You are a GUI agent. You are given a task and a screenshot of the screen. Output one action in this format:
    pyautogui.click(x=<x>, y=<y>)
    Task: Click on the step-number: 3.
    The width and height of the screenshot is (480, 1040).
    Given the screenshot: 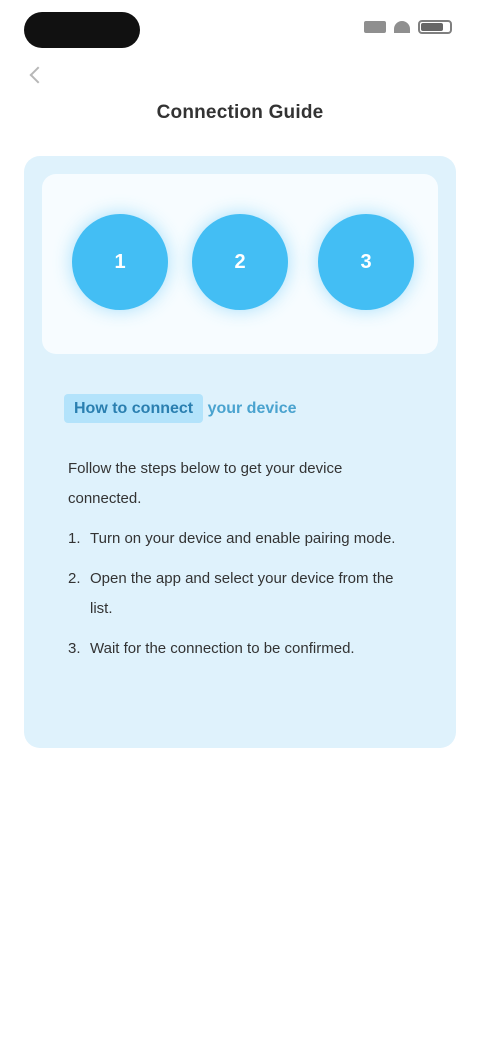 What is the action you would take?
    pyautogui.click(x=74, y=648)
    